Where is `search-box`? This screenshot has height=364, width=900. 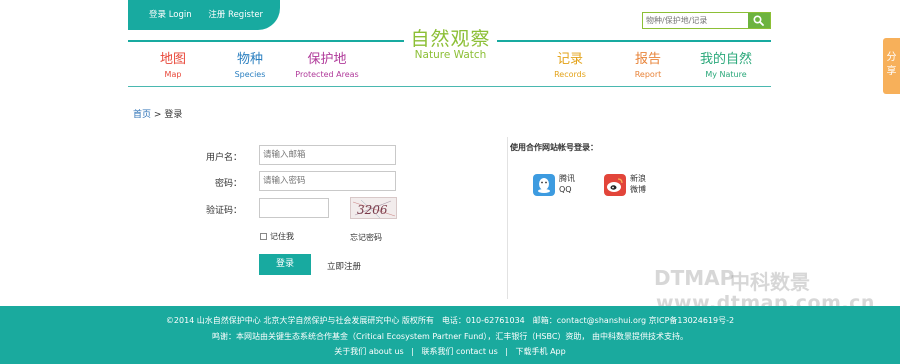
search-box is located at coordinates (706, 20).